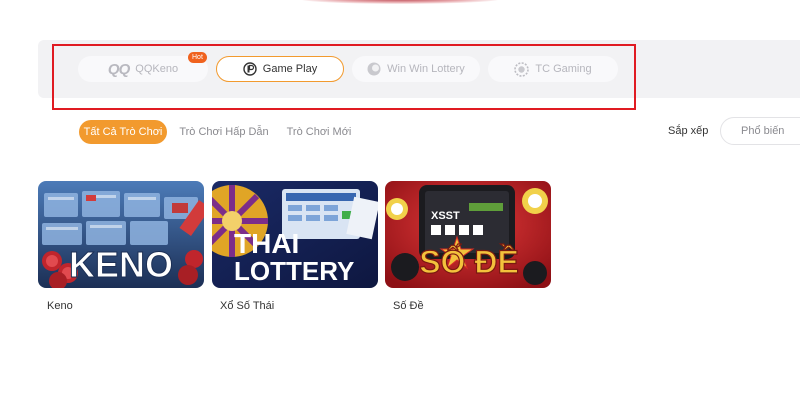 The height and width of the screenshot is (402, 800). What do you see at coordinates (408, 306) in the screenshot?
I see `game-title-so-de: Số Đề` at bounding box center [408, 306].